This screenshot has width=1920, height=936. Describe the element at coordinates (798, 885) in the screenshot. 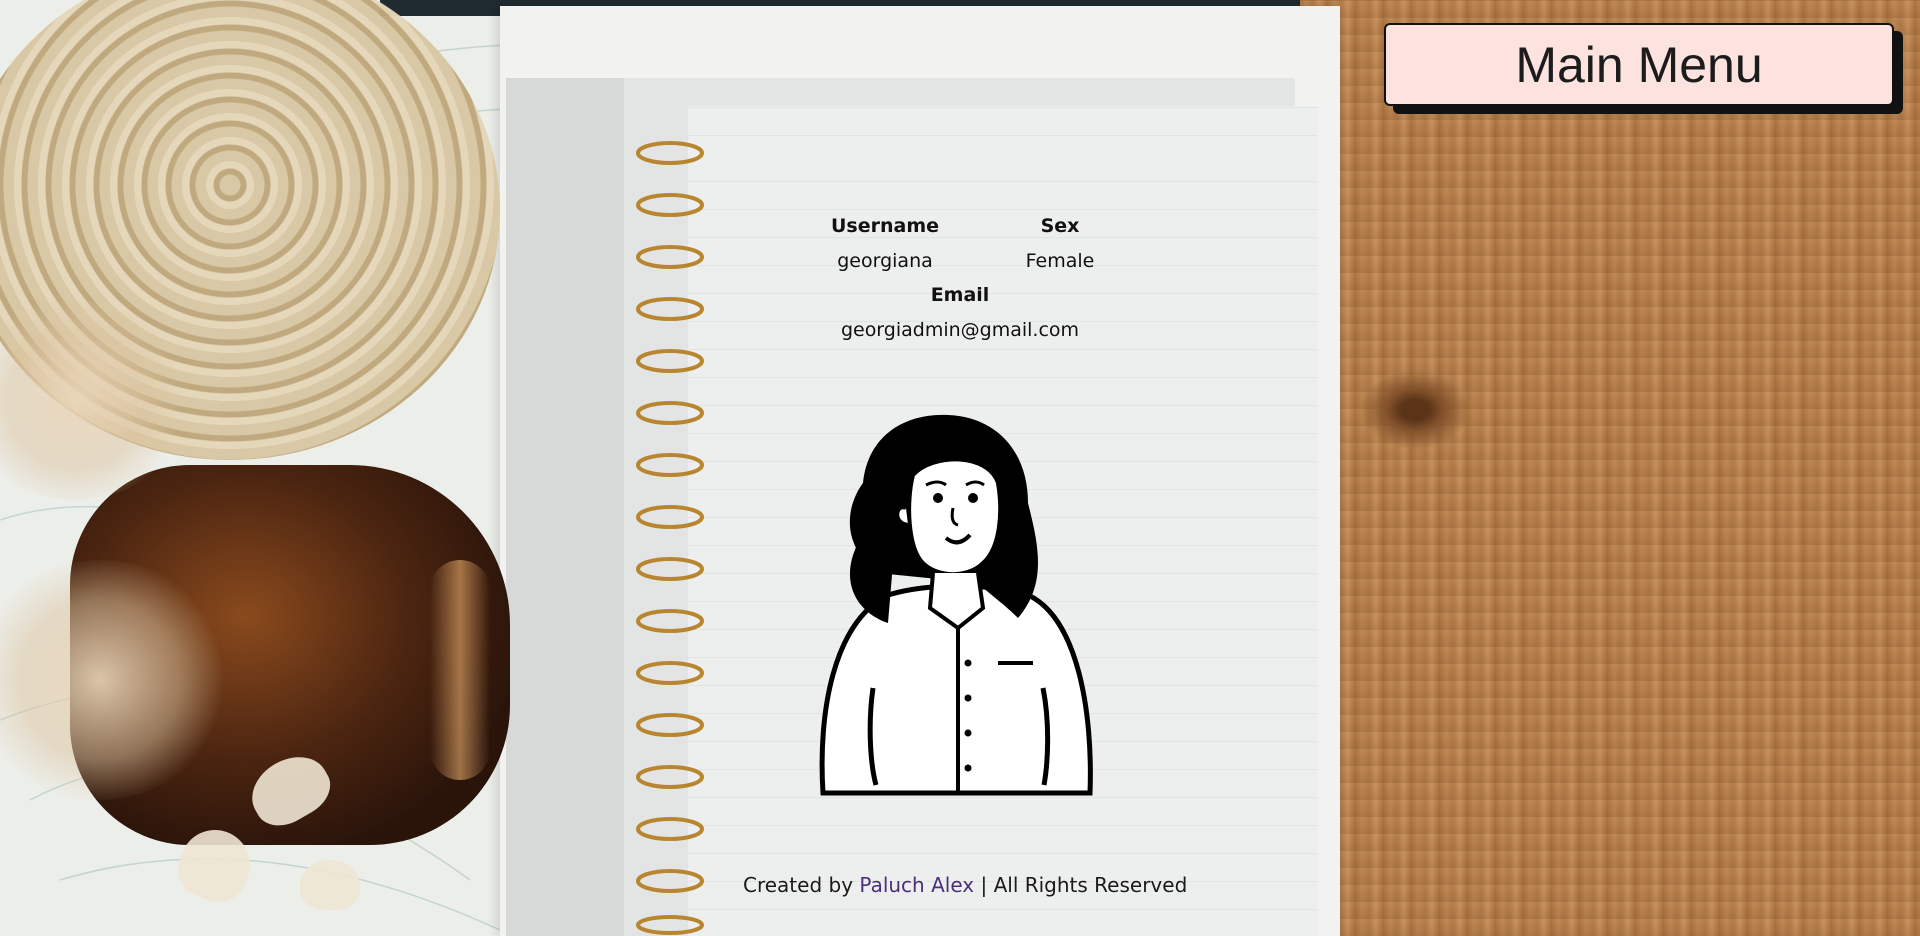

I see `footer-prefix: Created by` at that location.